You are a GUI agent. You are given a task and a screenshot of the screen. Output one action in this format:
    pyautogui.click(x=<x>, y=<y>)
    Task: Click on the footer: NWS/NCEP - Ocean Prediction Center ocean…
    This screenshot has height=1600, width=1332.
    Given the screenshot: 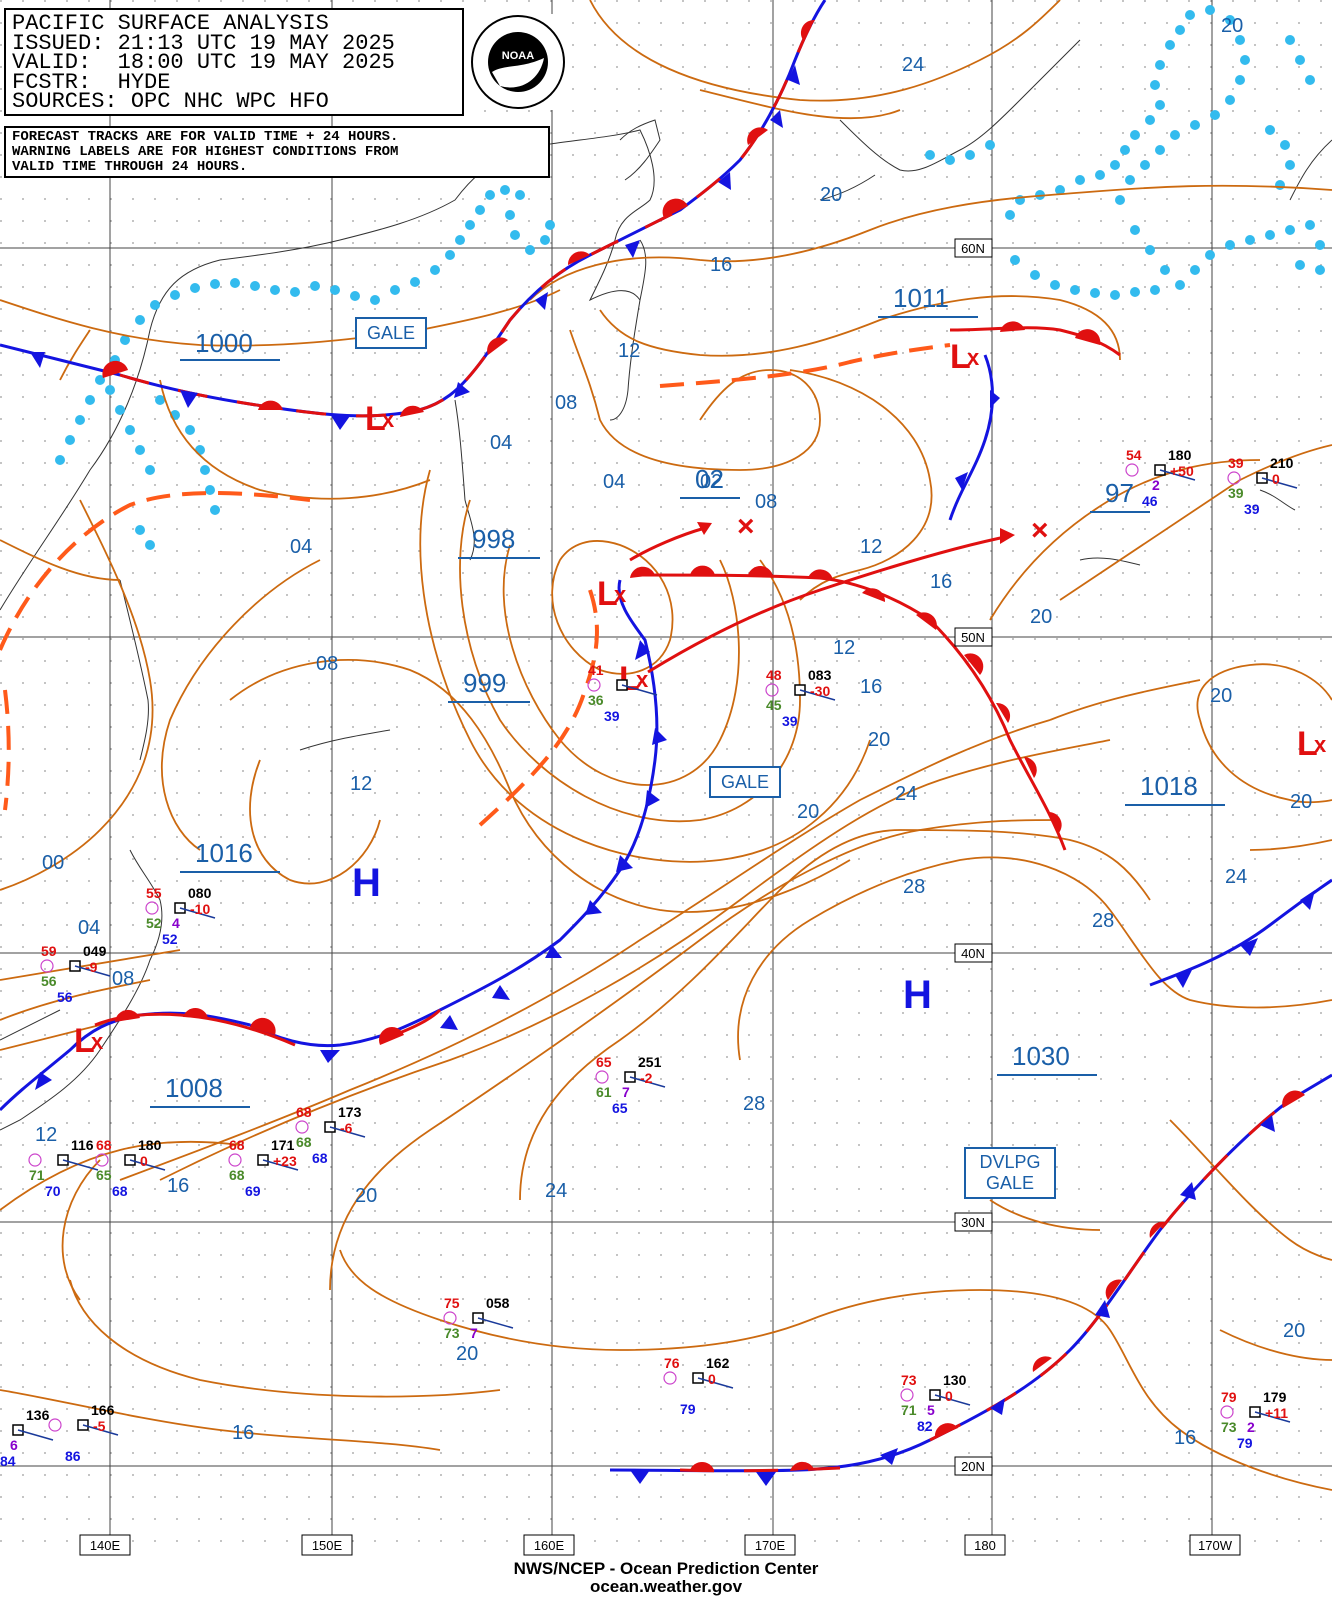 What is the action you would take?
    pyautogui.click(x=666, y=1578)
    